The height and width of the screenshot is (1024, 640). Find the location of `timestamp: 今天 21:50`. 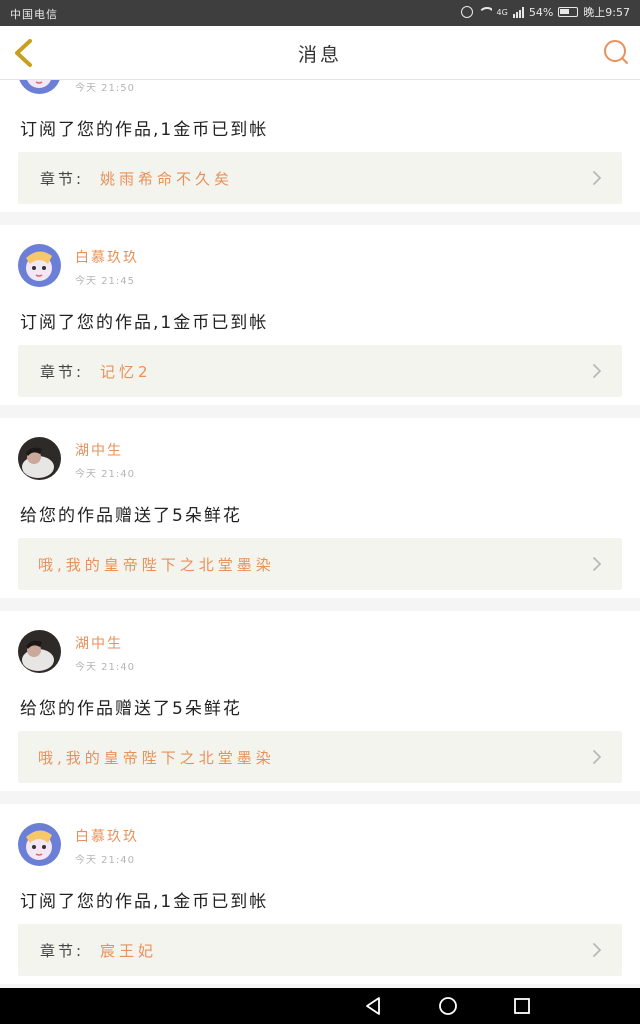

timestamp: 今天 21:50 is located at coordinates (105, 88).